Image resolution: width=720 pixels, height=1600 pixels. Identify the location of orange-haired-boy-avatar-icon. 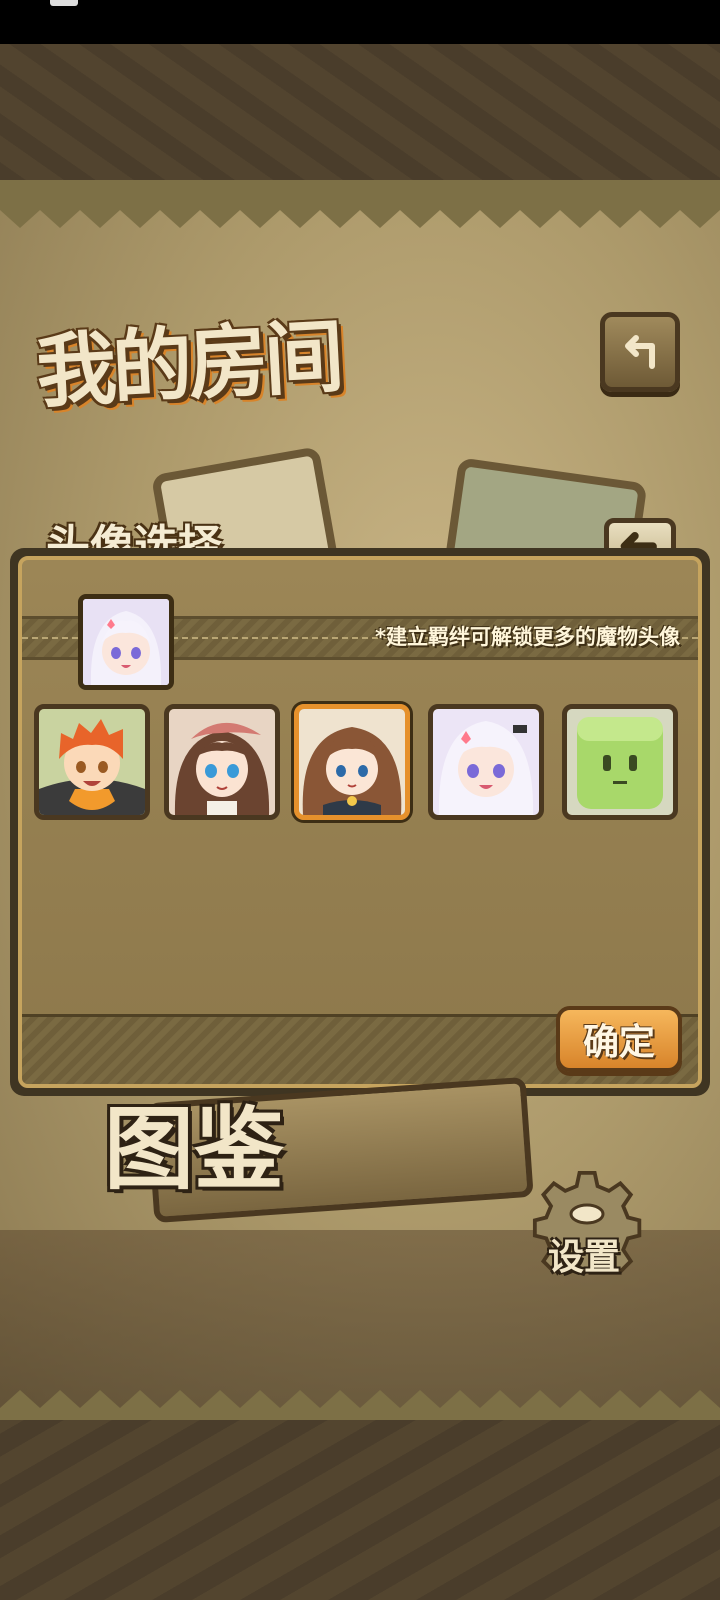
(92, 762).